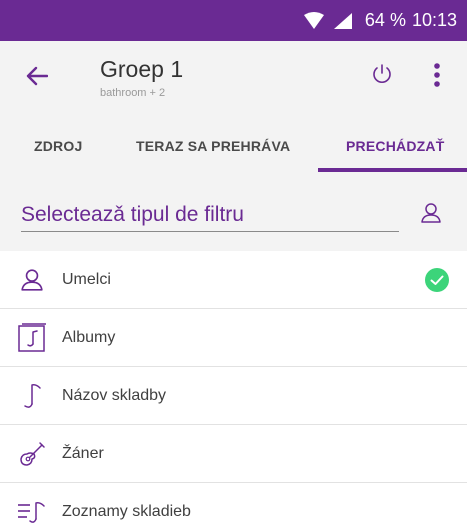  What do you see at coordinates (58, 146) in the screenshot?
I see `tab-source: ZDROJ` at bounding box center [58, 146].